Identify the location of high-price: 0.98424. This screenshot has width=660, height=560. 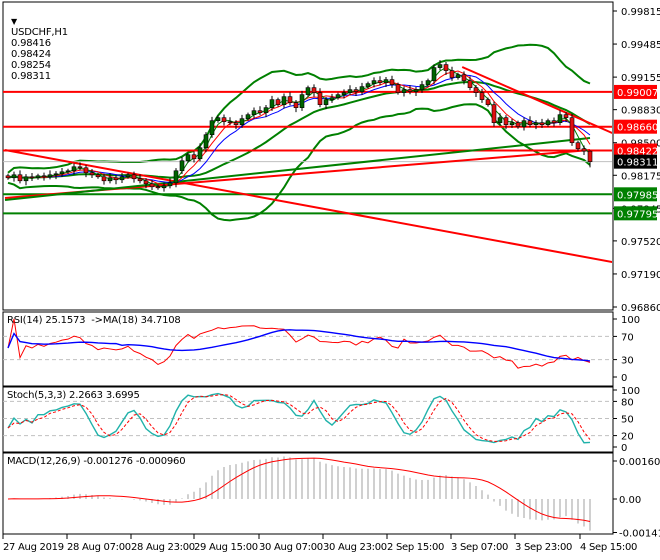
(30, 54).